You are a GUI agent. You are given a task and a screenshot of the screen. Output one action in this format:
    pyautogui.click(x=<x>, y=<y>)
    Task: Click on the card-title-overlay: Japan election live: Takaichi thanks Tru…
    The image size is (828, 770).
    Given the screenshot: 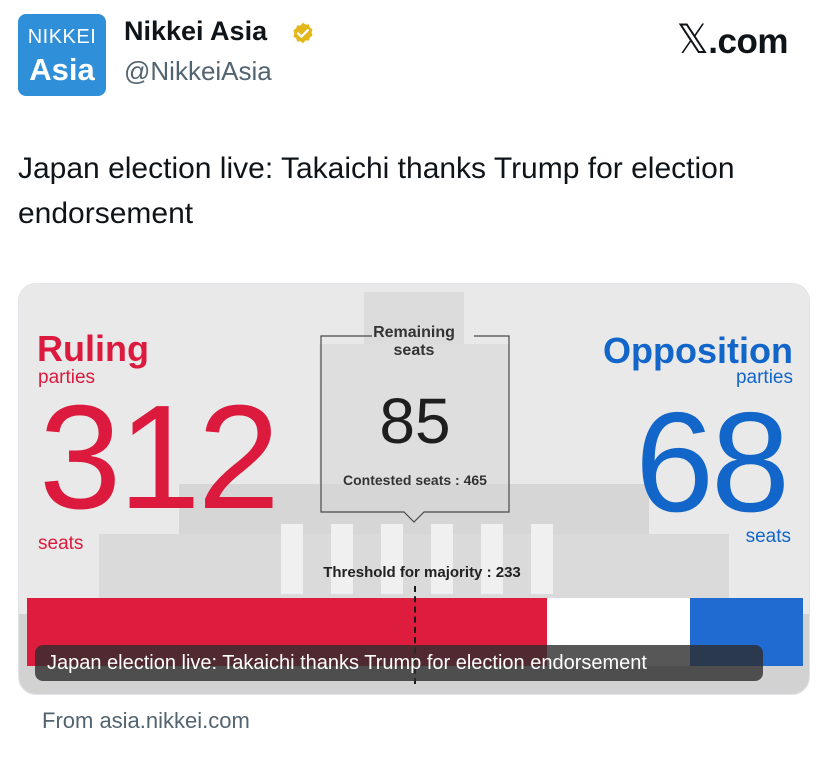 What is the action you would take?
    pyautogui.click(x=399, y=663)
    